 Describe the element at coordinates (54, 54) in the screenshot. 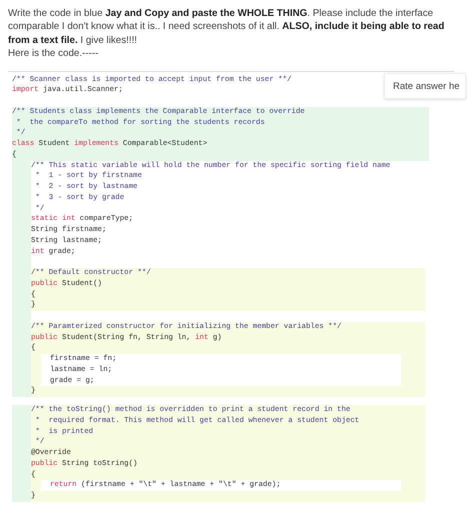

I see `question-note: Here is the code.-----` at that location.